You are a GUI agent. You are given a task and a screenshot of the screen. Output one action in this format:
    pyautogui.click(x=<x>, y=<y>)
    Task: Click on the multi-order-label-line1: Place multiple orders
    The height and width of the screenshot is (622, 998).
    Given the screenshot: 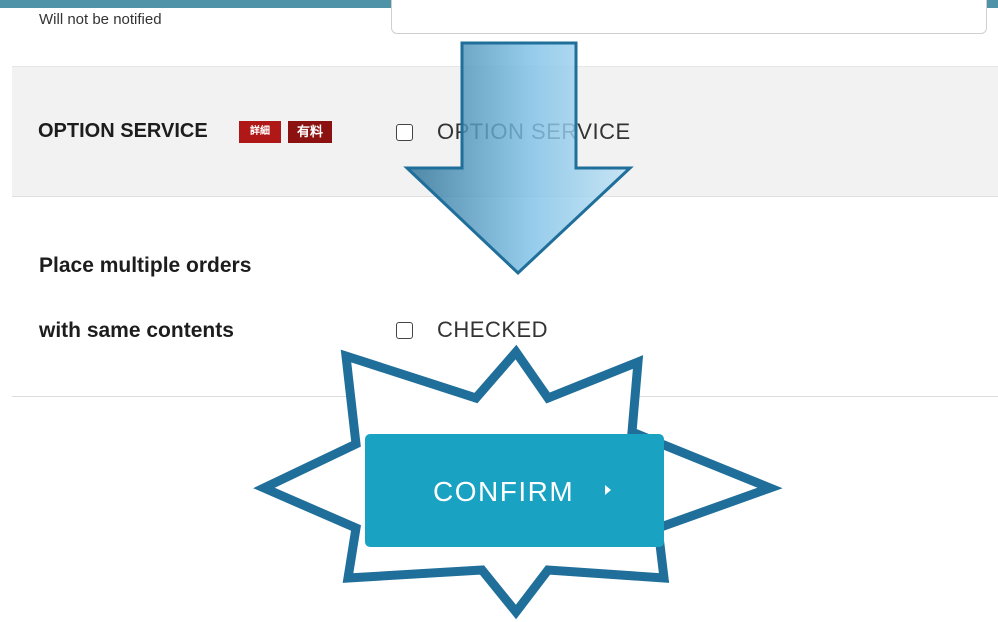 What is the action you would take?
    pyautogui.click(x=145, y=265)
    